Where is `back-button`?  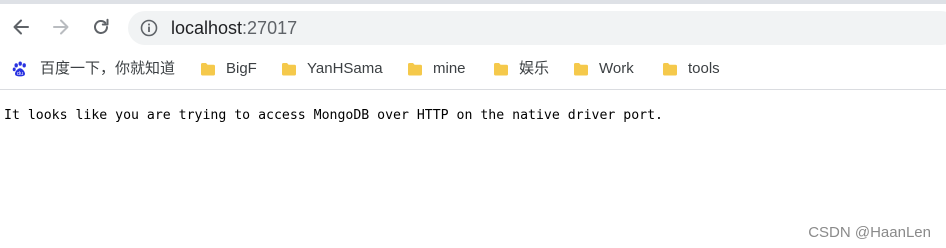 back-button is located at coordinates (21, 27).